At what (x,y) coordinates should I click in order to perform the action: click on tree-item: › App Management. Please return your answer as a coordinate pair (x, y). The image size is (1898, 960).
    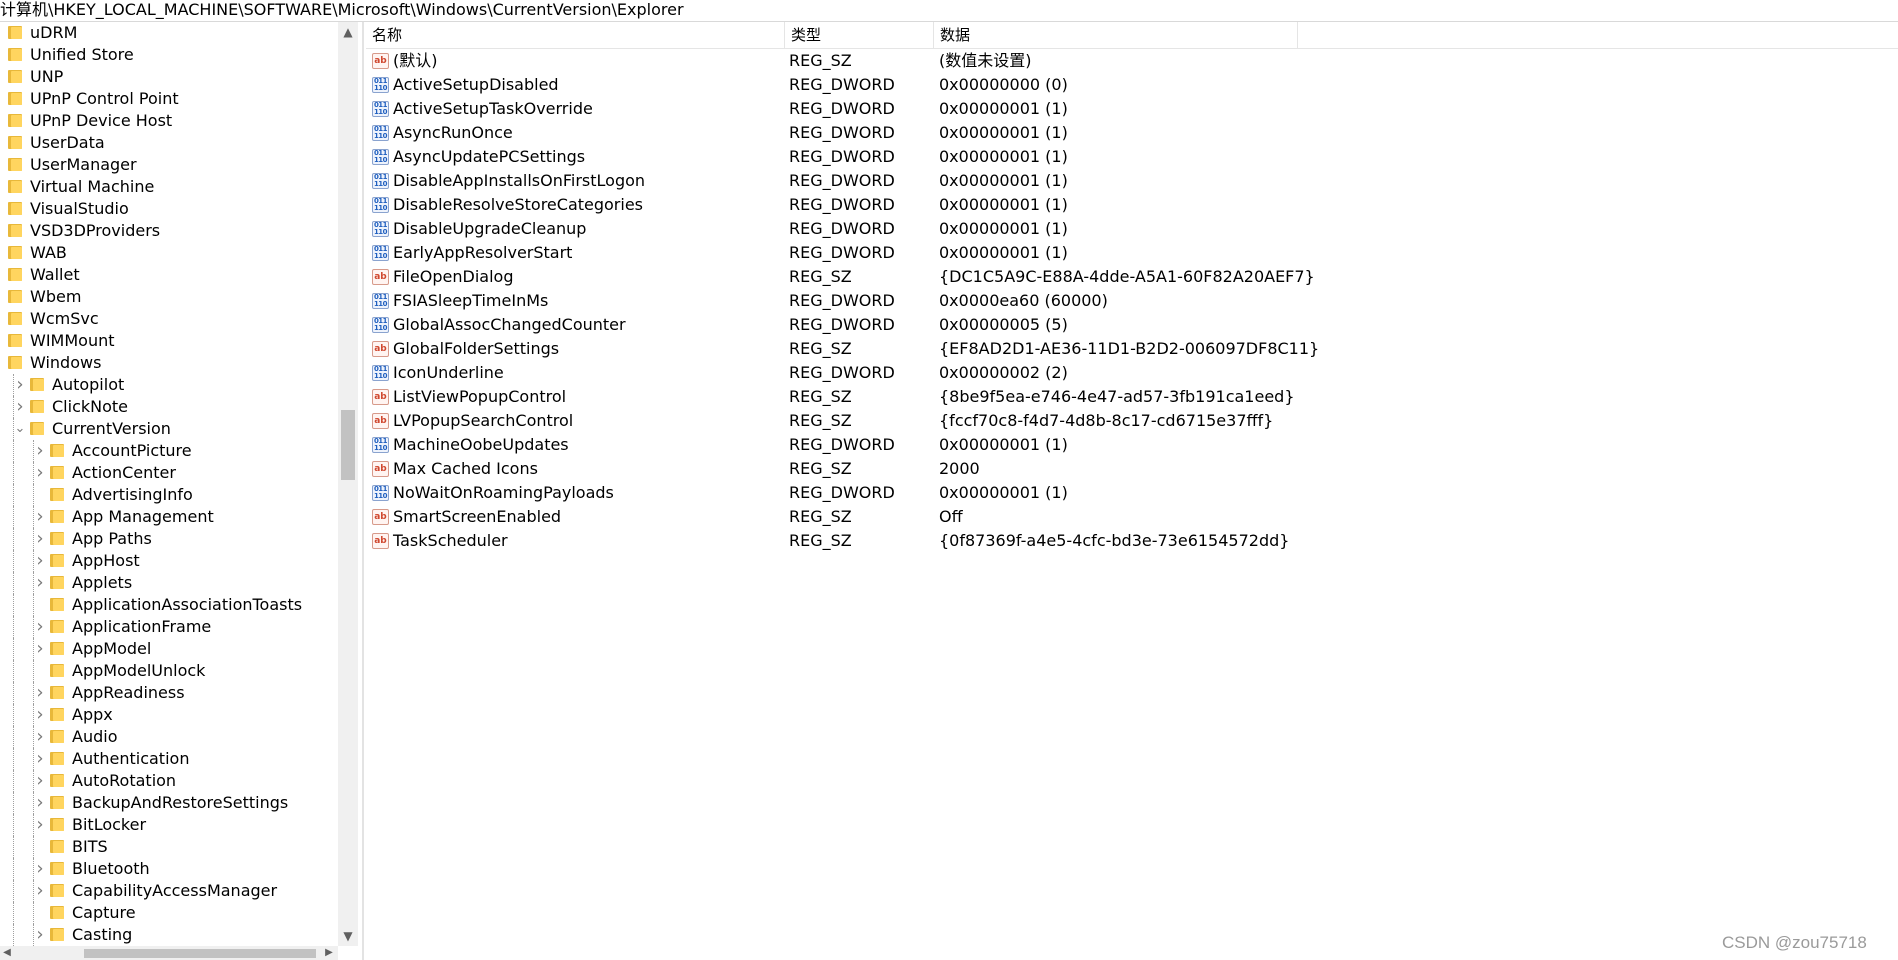
    Looking at the image, I should click on (169, 517).